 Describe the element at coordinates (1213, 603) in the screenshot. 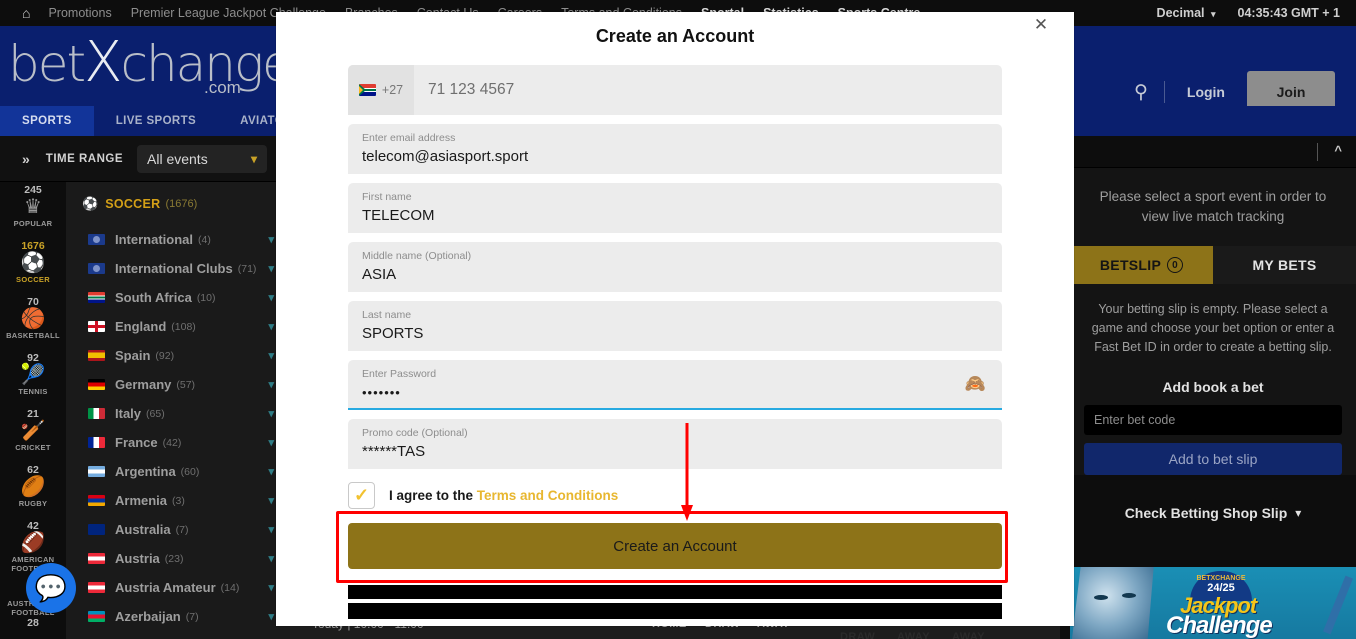

I see `jackpot-challenge-banner: BETXCHANGE 24/25 Jackpot Challenge` at that location.